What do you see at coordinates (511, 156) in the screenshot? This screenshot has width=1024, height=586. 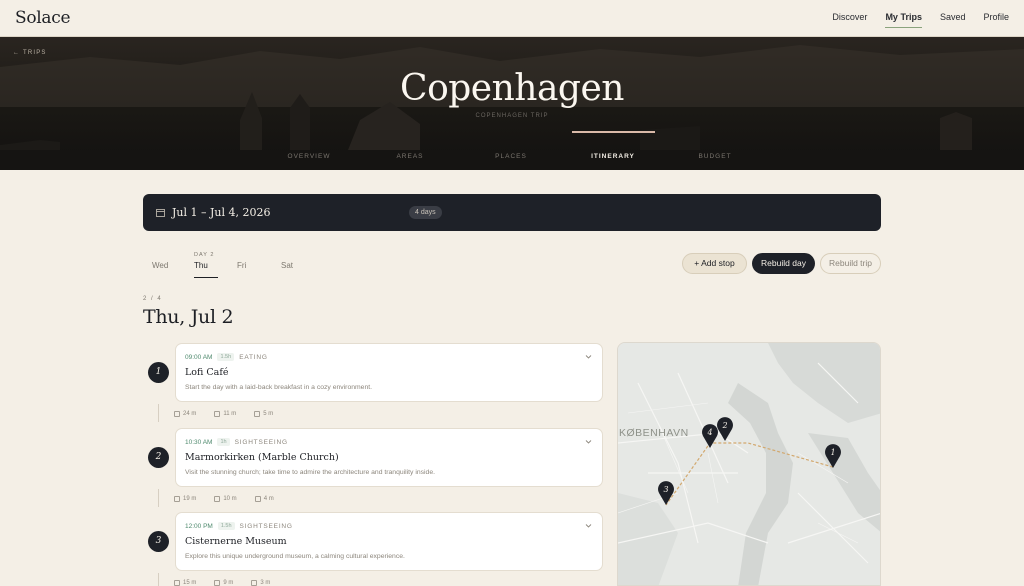 I see `tab-places: PLACES` at bounding box center [511, 156].